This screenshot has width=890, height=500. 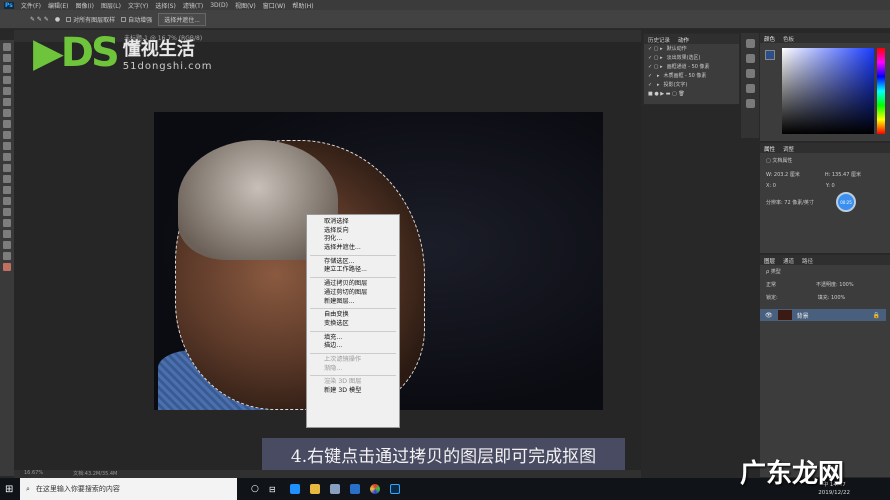 I want to click on color-picker-field, so click(x=828, y=91).